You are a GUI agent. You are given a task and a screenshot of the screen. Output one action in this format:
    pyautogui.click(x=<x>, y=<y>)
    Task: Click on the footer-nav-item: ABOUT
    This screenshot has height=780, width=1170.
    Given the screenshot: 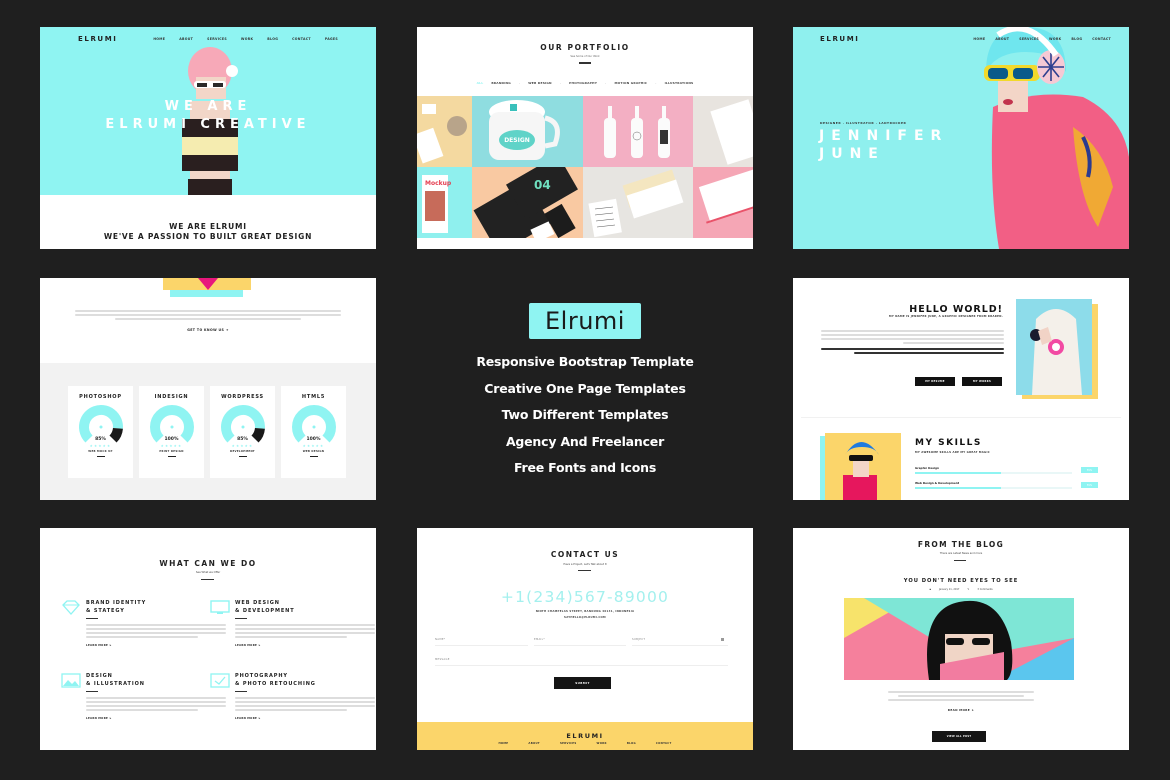 What is the action you would take?
    pyautogui.click(x=534, y=743)
    